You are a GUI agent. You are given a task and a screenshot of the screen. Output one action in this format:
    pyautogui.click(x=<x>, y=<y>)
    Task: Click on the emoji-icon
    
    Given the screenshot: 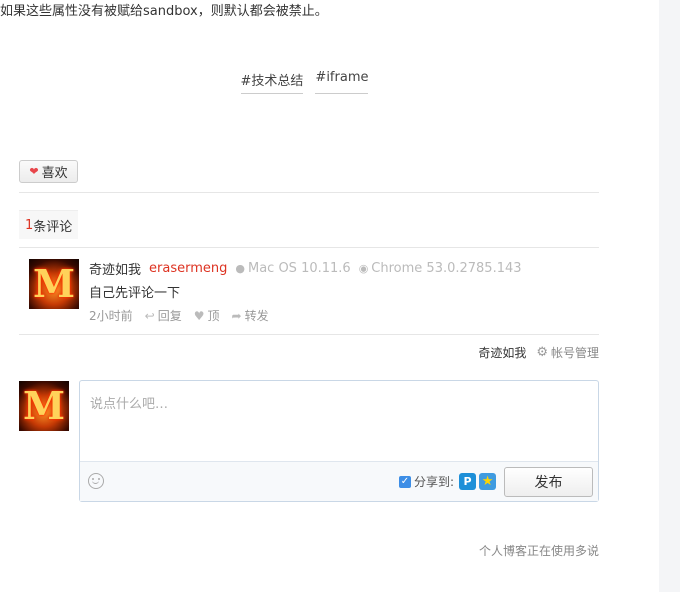 What is the action you would take?
    pyautogui.click(x=96, y=481)
    